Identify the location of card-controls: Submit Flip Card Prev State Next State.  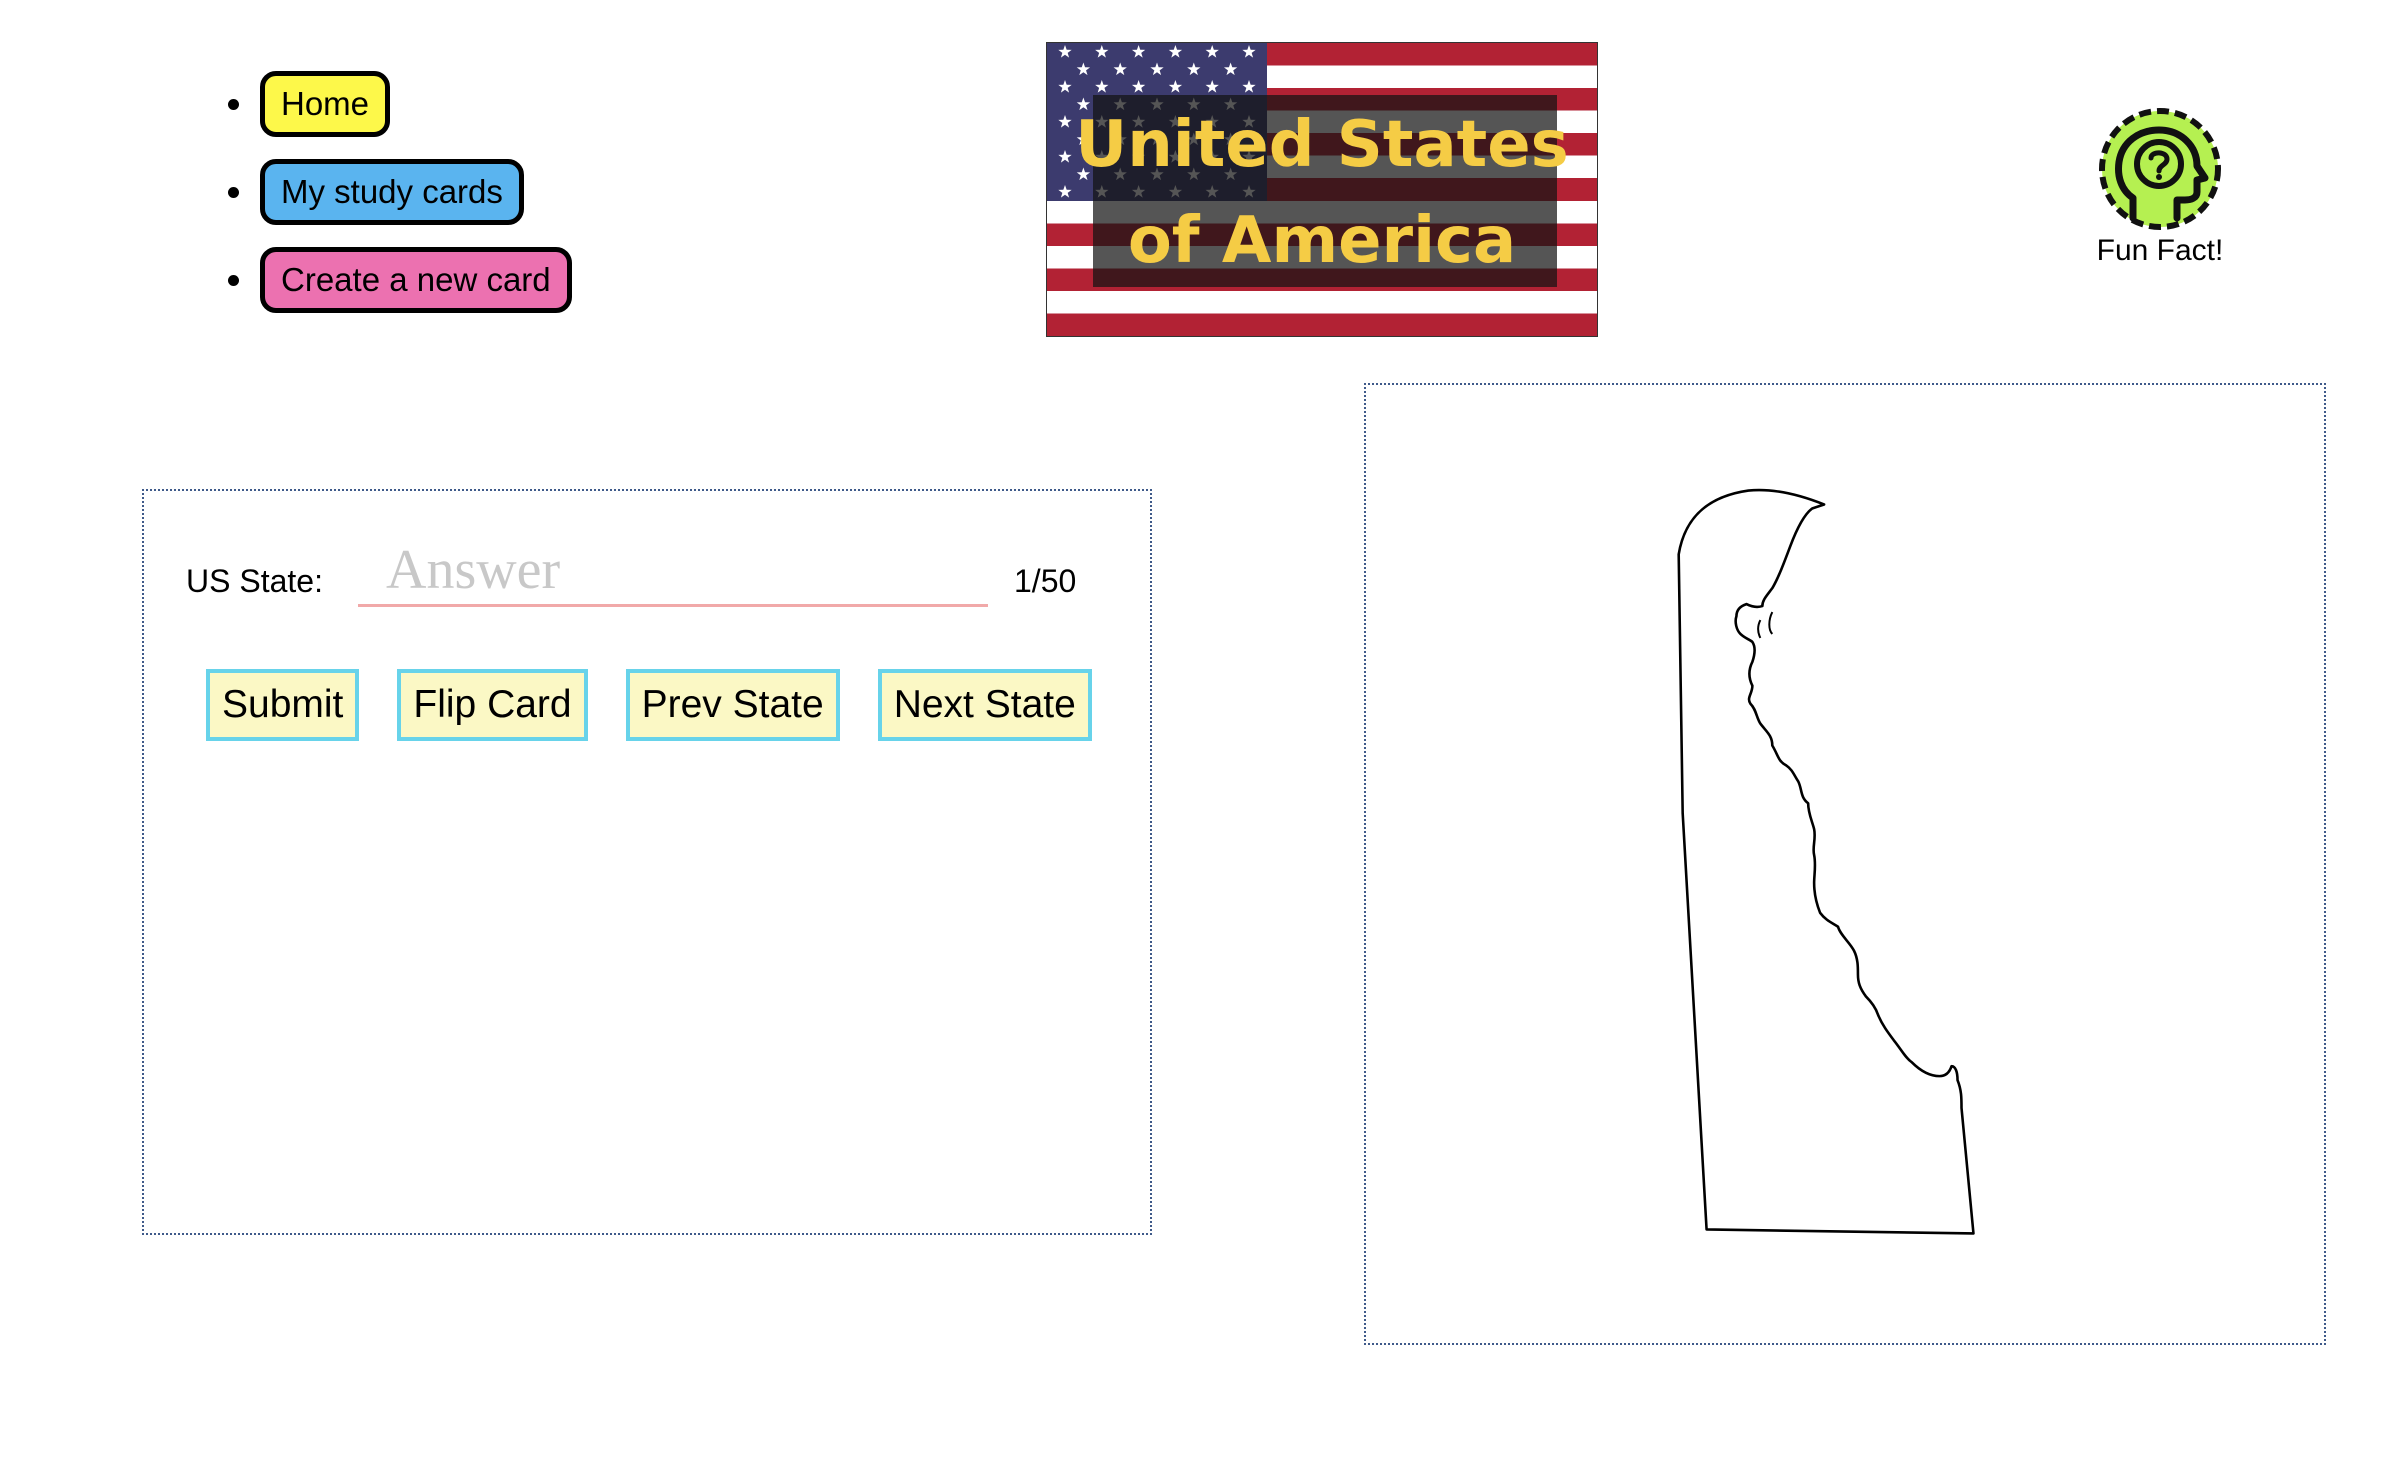
(649, 705).